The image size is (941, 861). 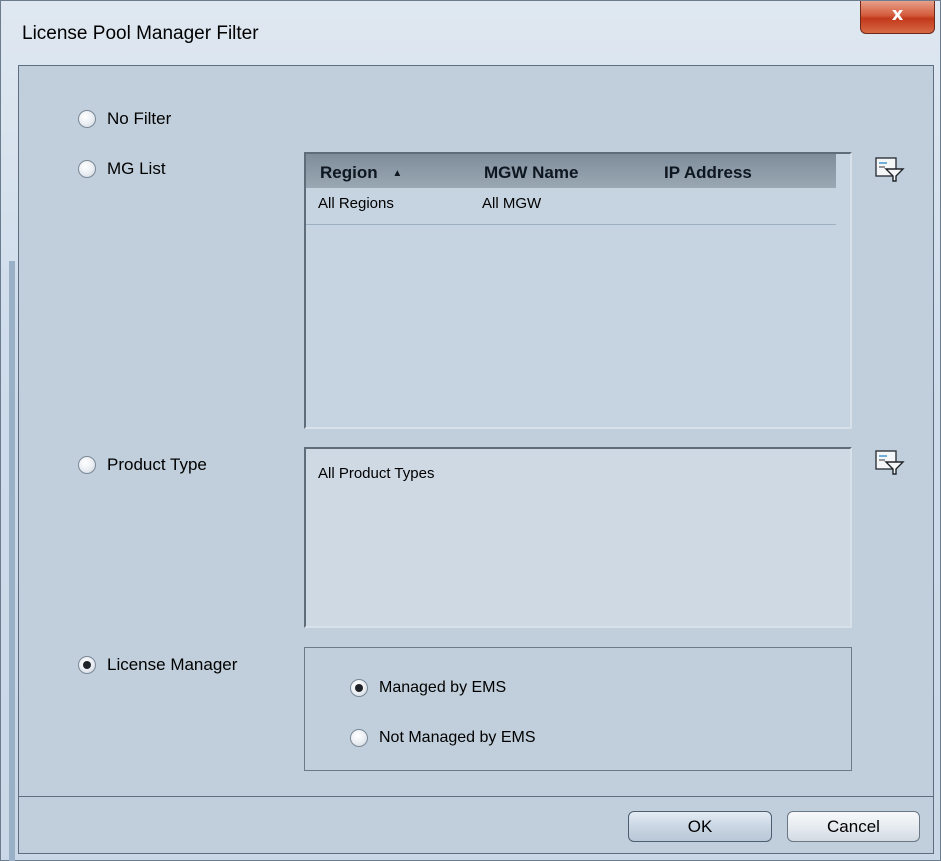 I want to click on column-header-region: Region ▲, so click(x=395, y=171).